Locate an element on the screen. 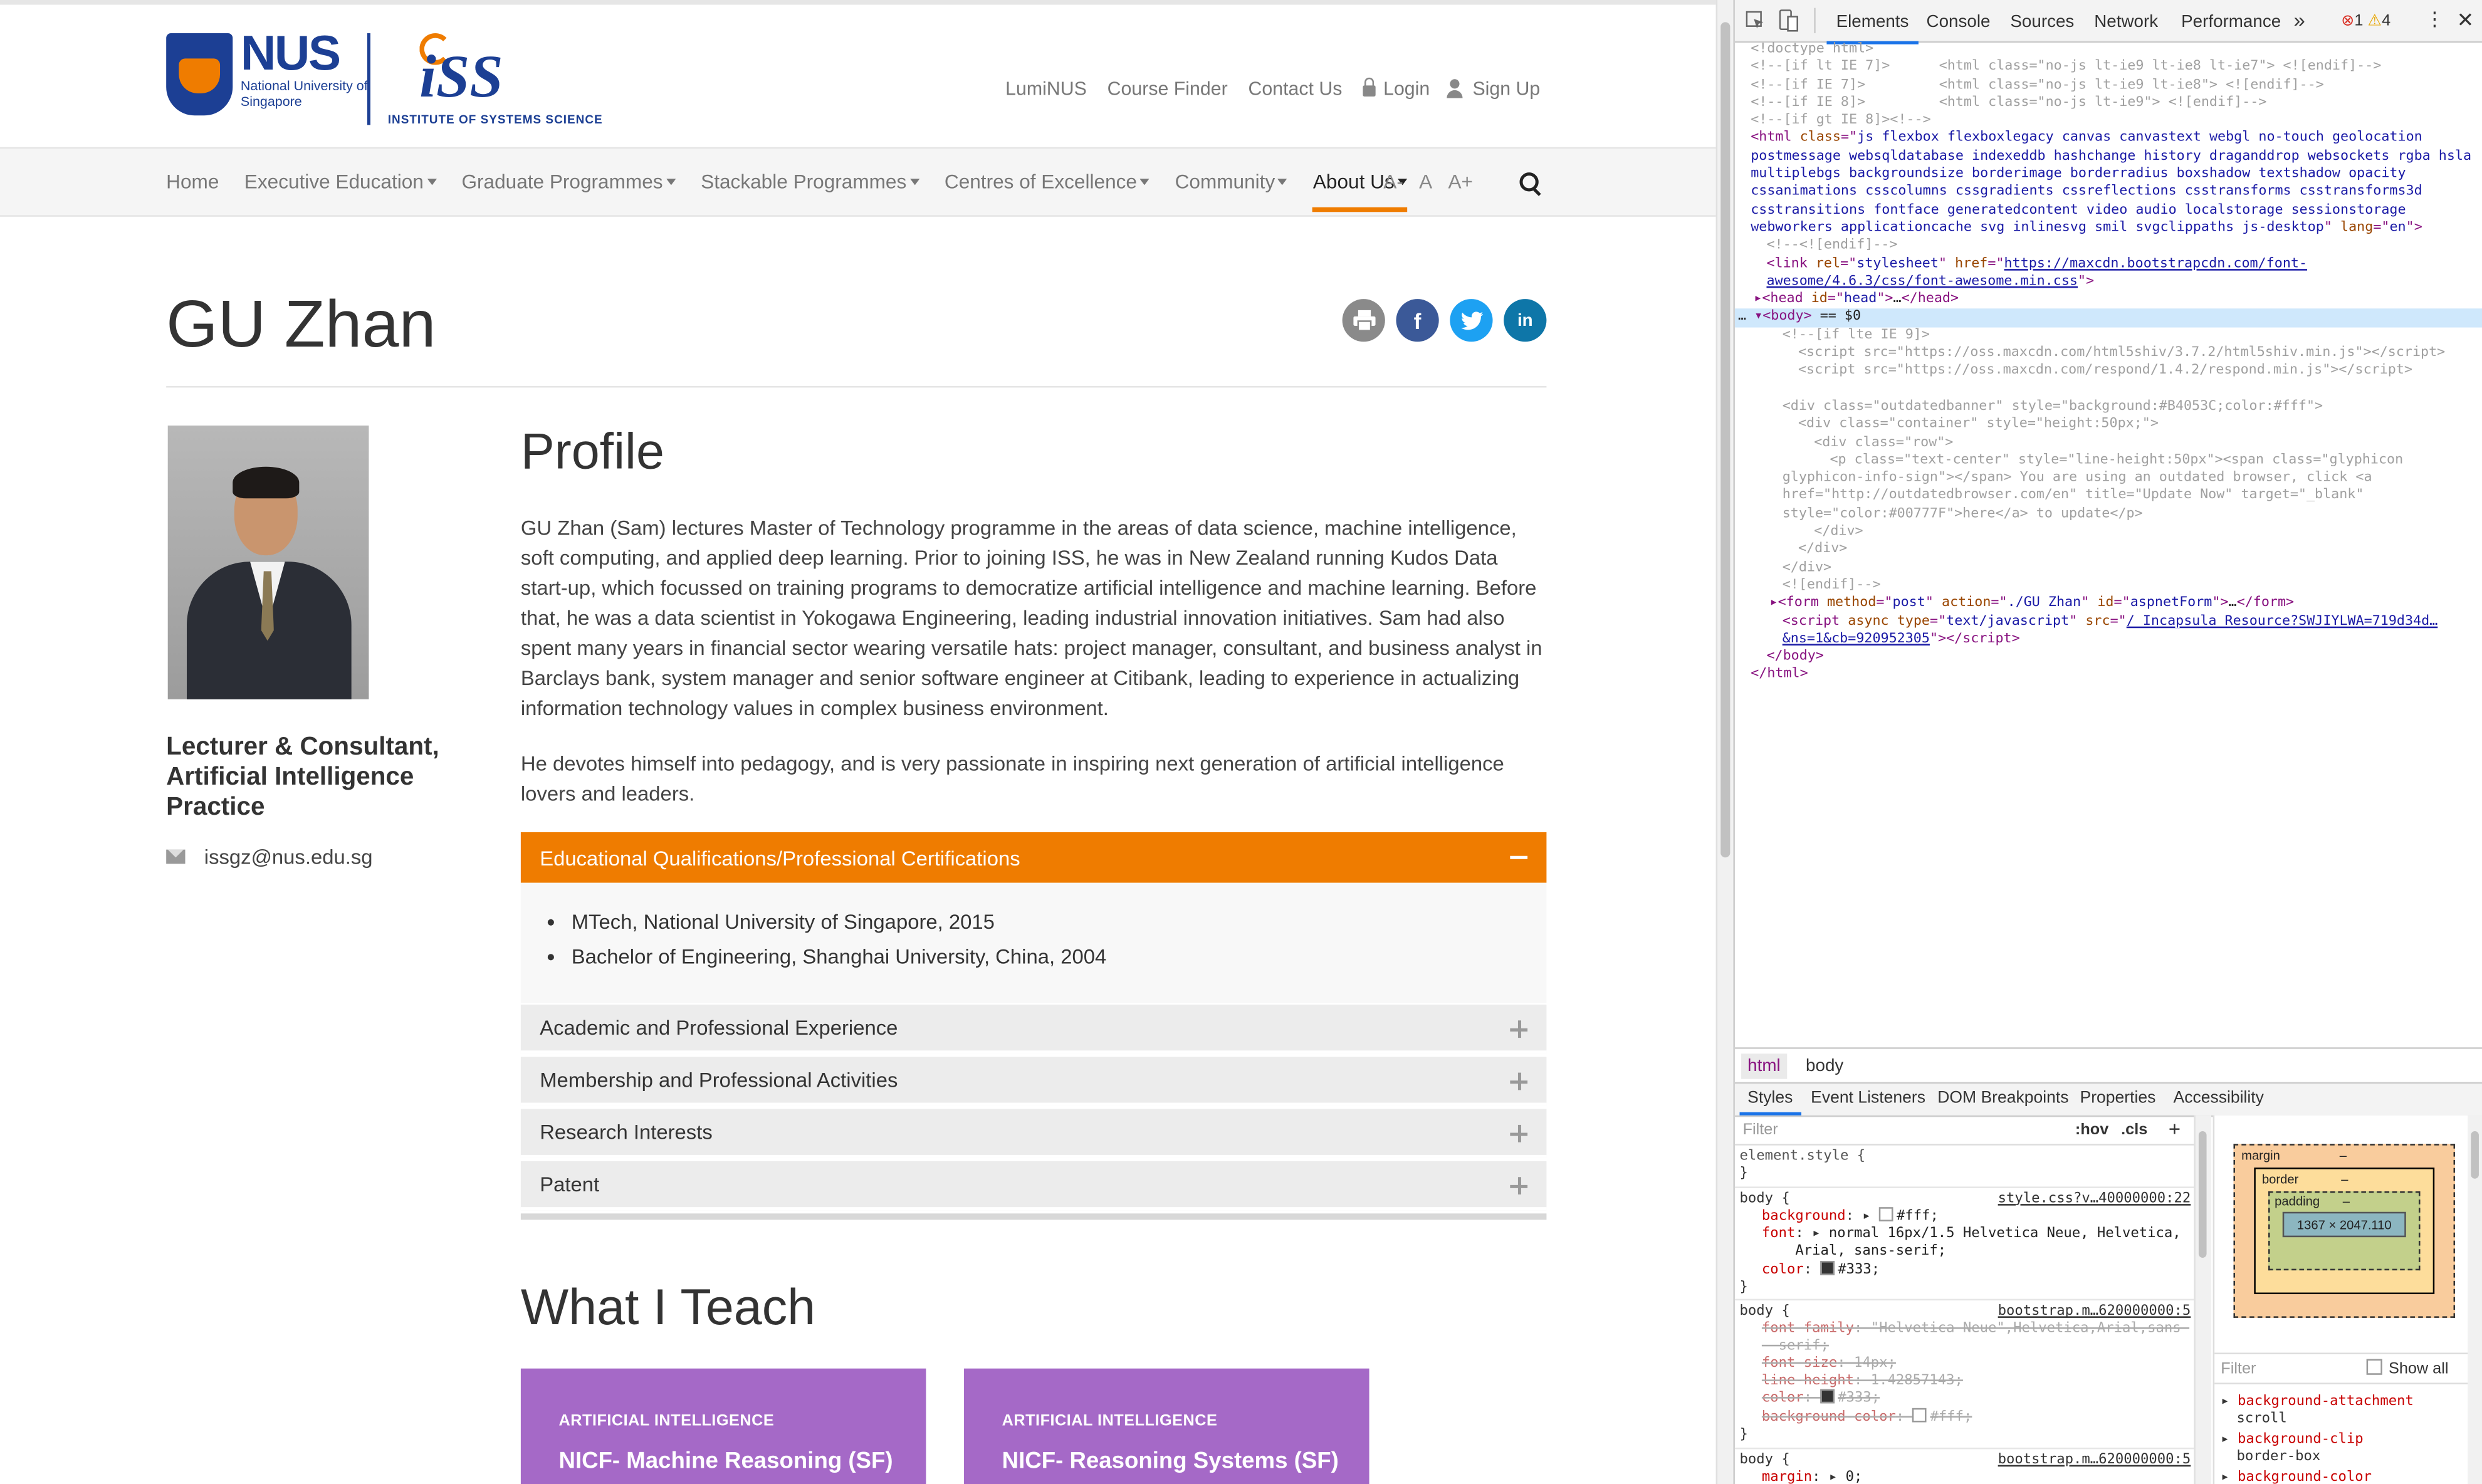 The width and height of the screenshot is (2482, 1484). dom-line: </html> is located at coordinates (2108, 676).